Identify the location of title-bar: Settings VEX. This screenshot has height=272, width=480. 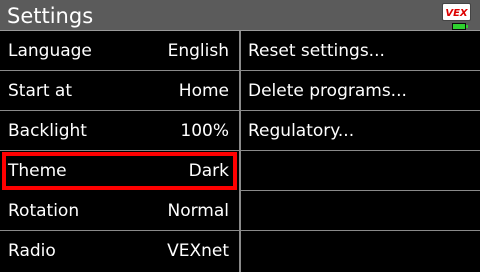
(240, 15).